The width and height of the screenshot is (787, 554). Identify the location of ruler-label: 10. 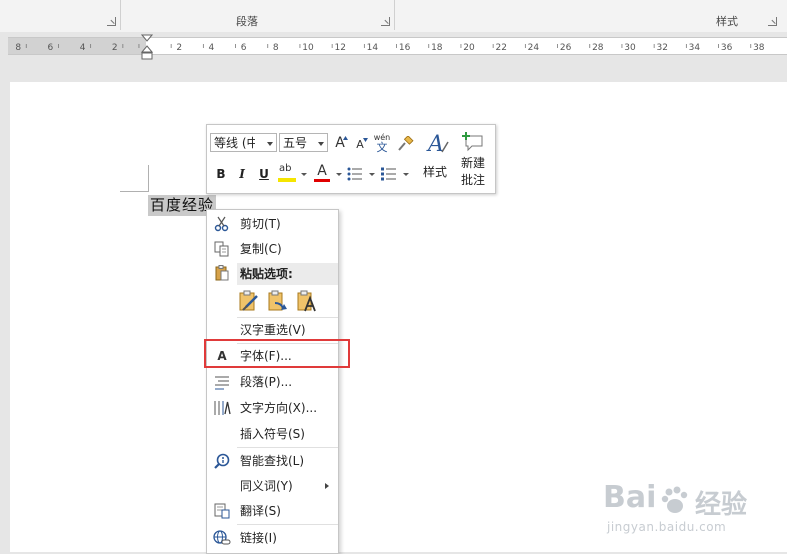
(308, 48).